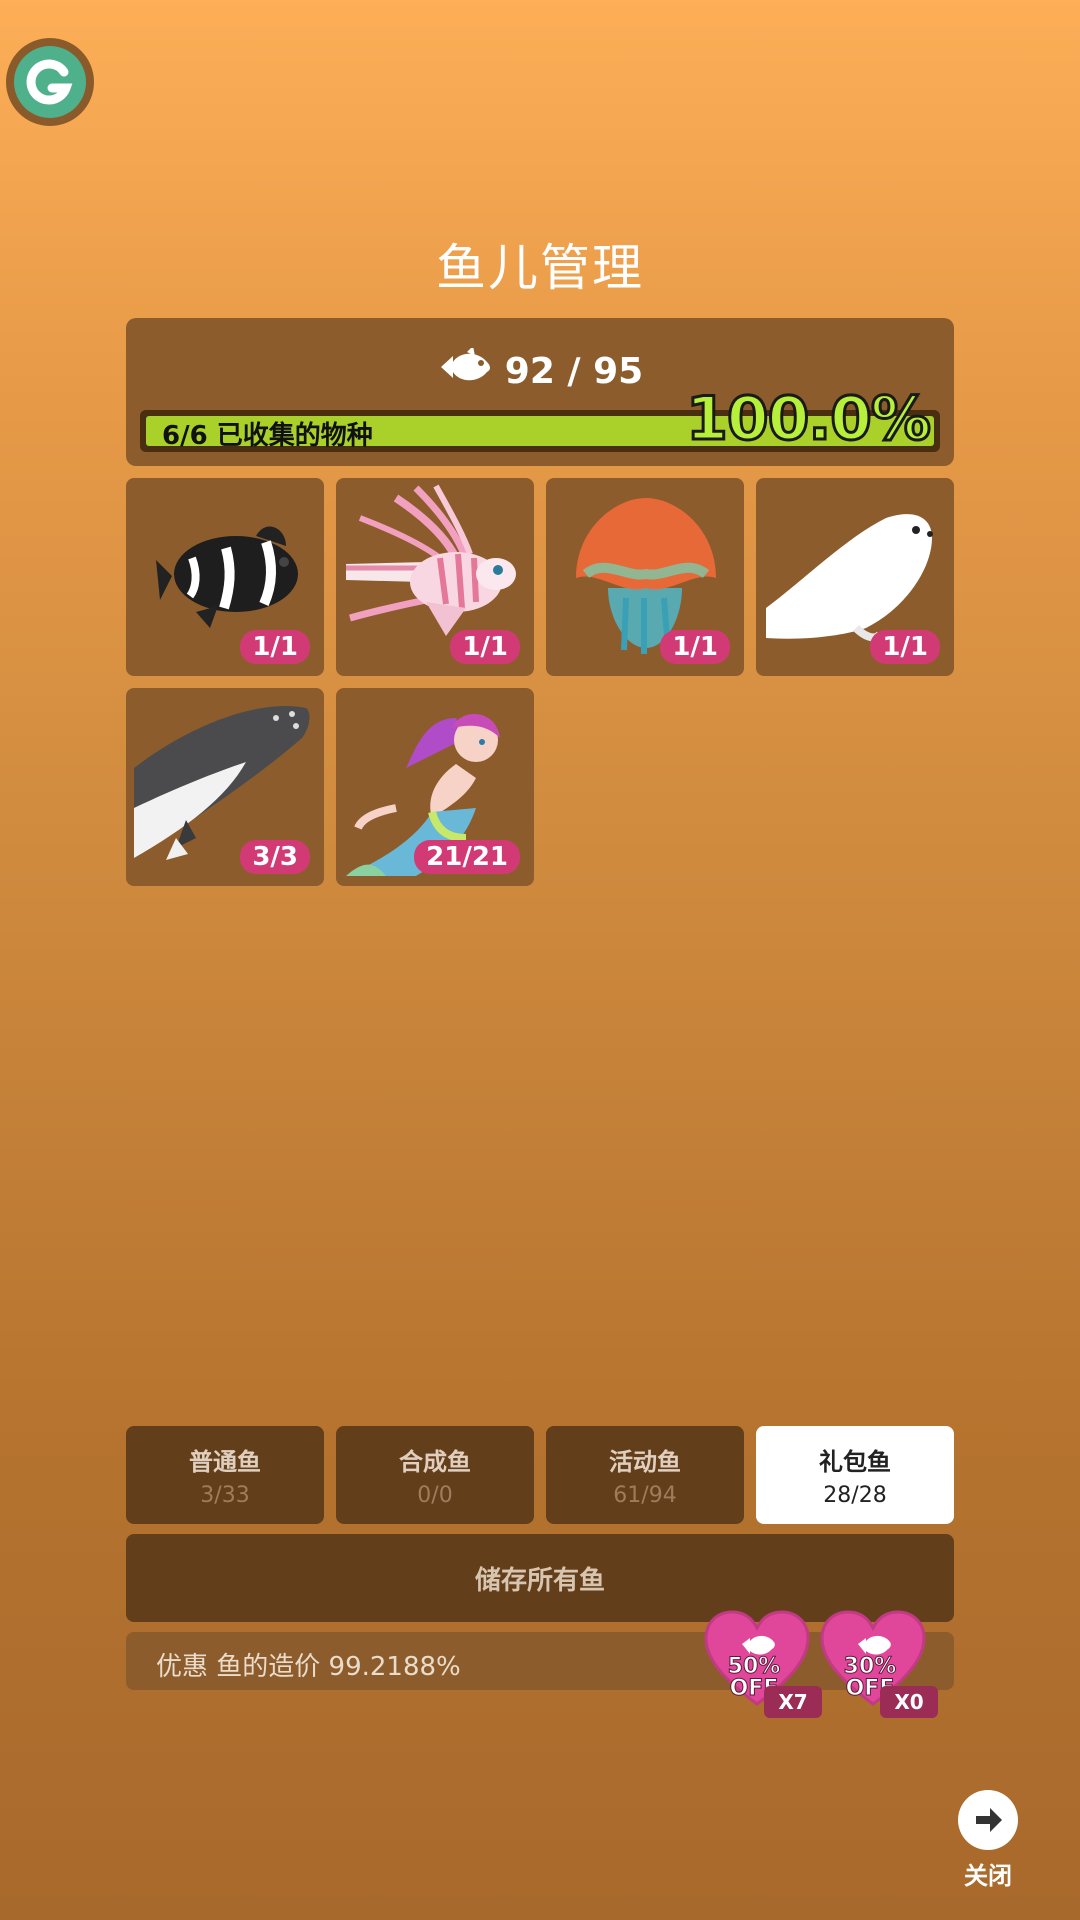 The width and height of the screenshot is (1080, 1920). I want to click on app-logo-button, so click(50, 82).